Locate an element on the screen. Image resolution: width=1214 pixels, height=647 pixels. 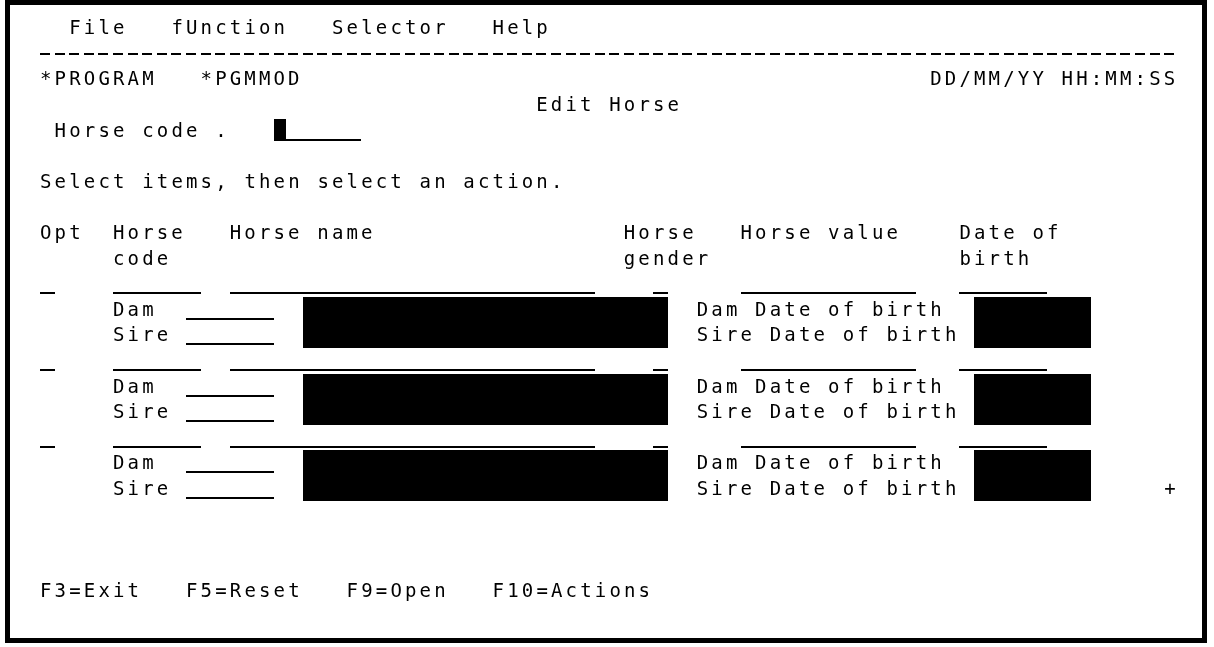
function-key-hint: F3=Exit is located at coordinates (91, 591).